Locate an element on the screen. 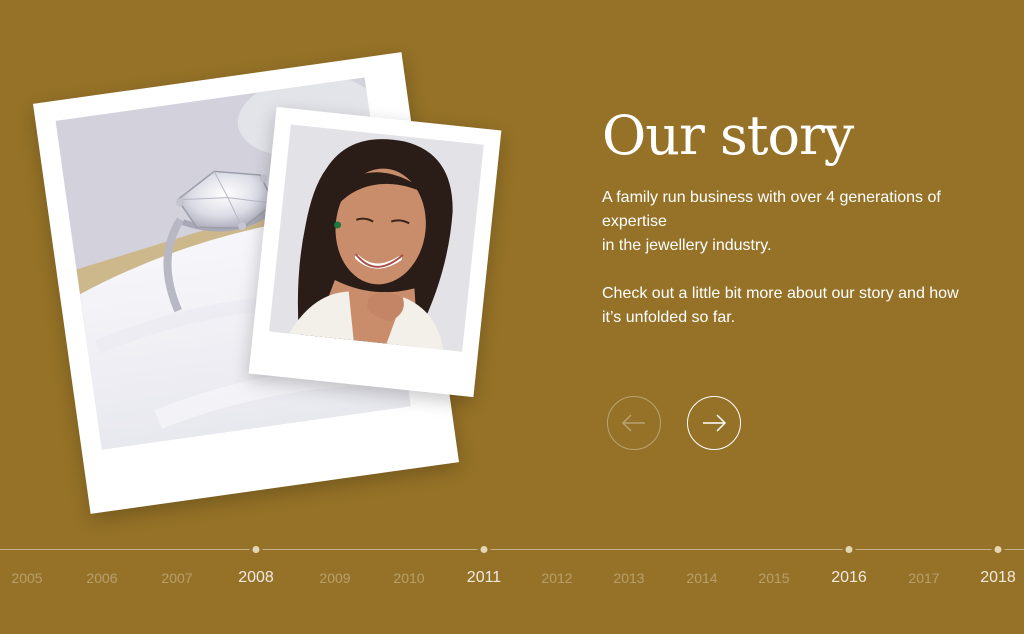 This screenshot has width=1024, height=634. portrait-polaroid is located at coordinates (375, 252).